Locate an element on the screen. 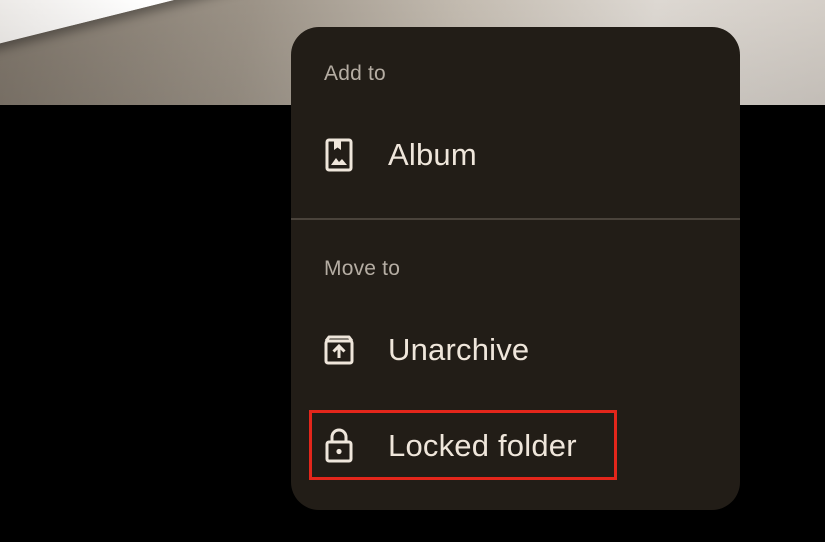  move-to-header: Move to is located at coordinates (362, 268).